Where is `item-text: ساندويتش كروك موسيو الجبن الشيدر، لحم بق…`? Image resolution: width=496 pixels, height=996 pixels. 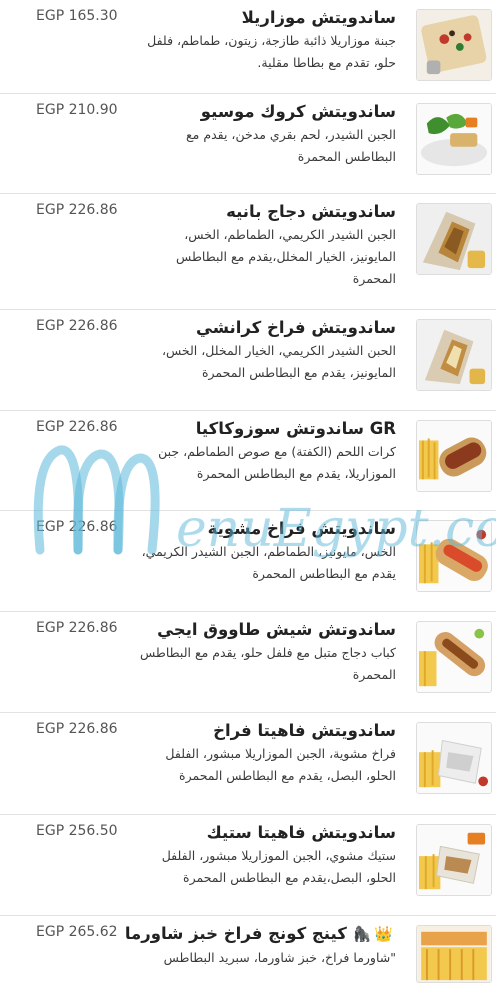 item-text: ساندويتش كروك موسيو الجبن الشيدر، لحم بق… is located at coordinates (266, 133).